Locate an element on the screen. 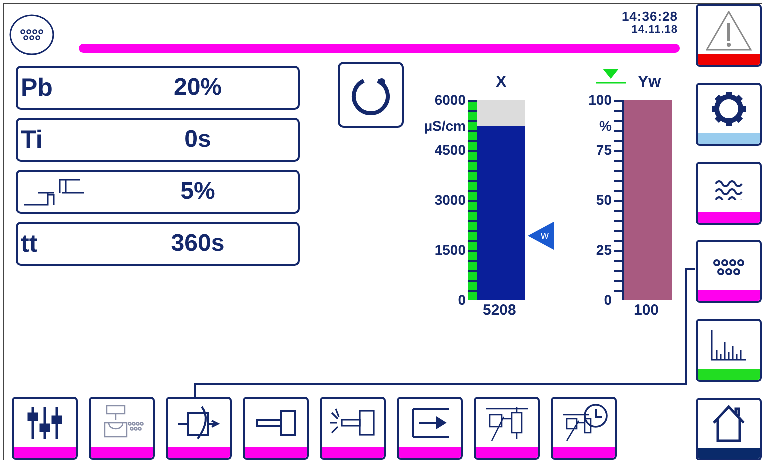 This screenshot has width=762, height=460. parameter-field: Ti 0s is located at coordinates (158, 140).